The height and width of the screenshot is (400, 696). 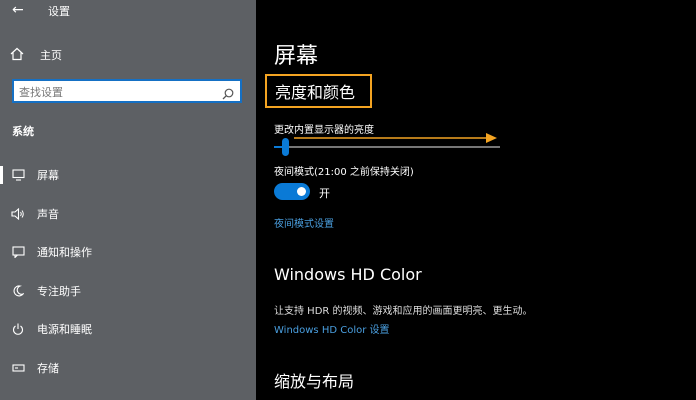 What do you see at coordinates (228, 94) in the screenshot?
I see `search-icon` at bounding box center [228, 94].